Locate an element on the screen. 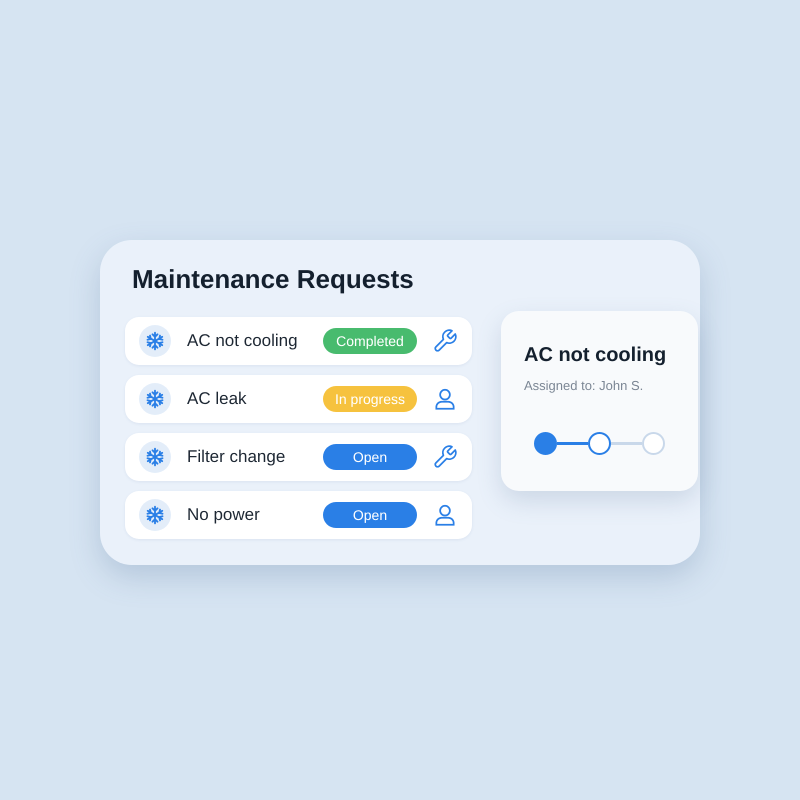  request-row: No power Open is located at coordinates (298, 515).